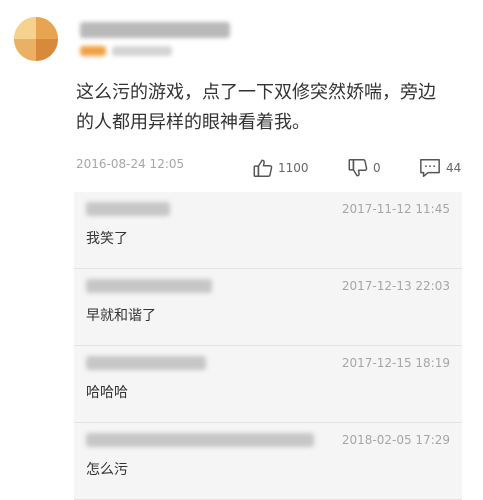 The height and width of the screenshot is (500, 483). What do you see at coordinates (256, 92) in the screenshot?
I see `post-text-line: 这么污的游戏，点了一下双修突然娇喘，旁边` at bounding box center [256, 92].